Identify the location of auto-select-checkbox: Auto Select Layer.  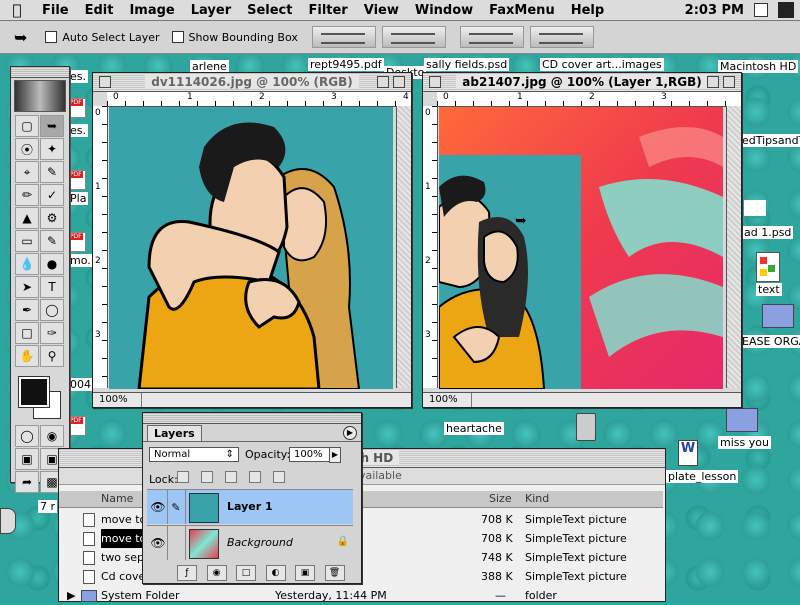
(102, 37).